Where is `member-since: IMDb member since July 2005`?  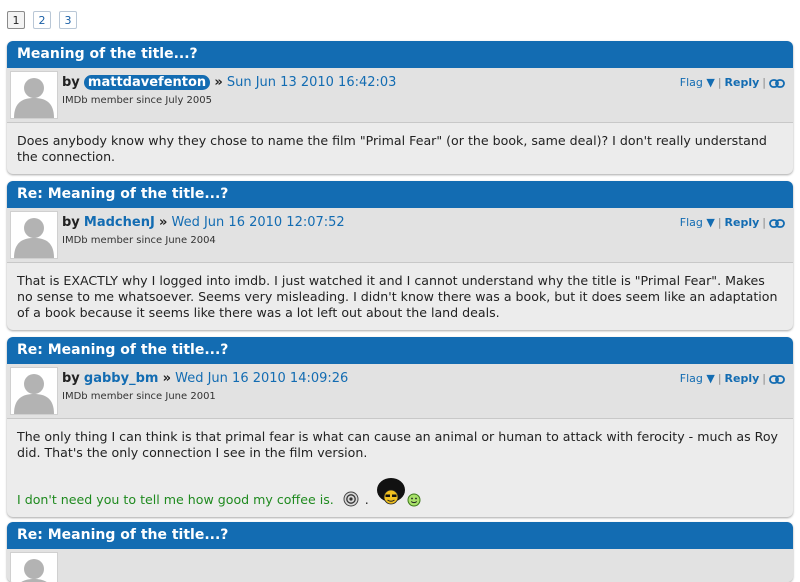
member-since: IMDb member since July 2005 is located at coordinates (137, 100).